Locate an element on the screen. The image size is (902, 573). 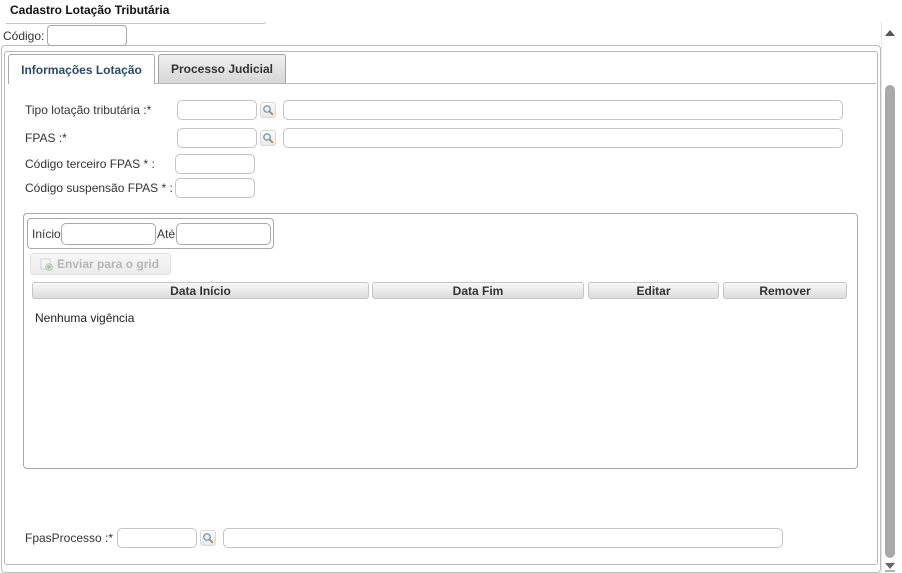
column-header-remover: Remover is located at coordinates (785, 290).